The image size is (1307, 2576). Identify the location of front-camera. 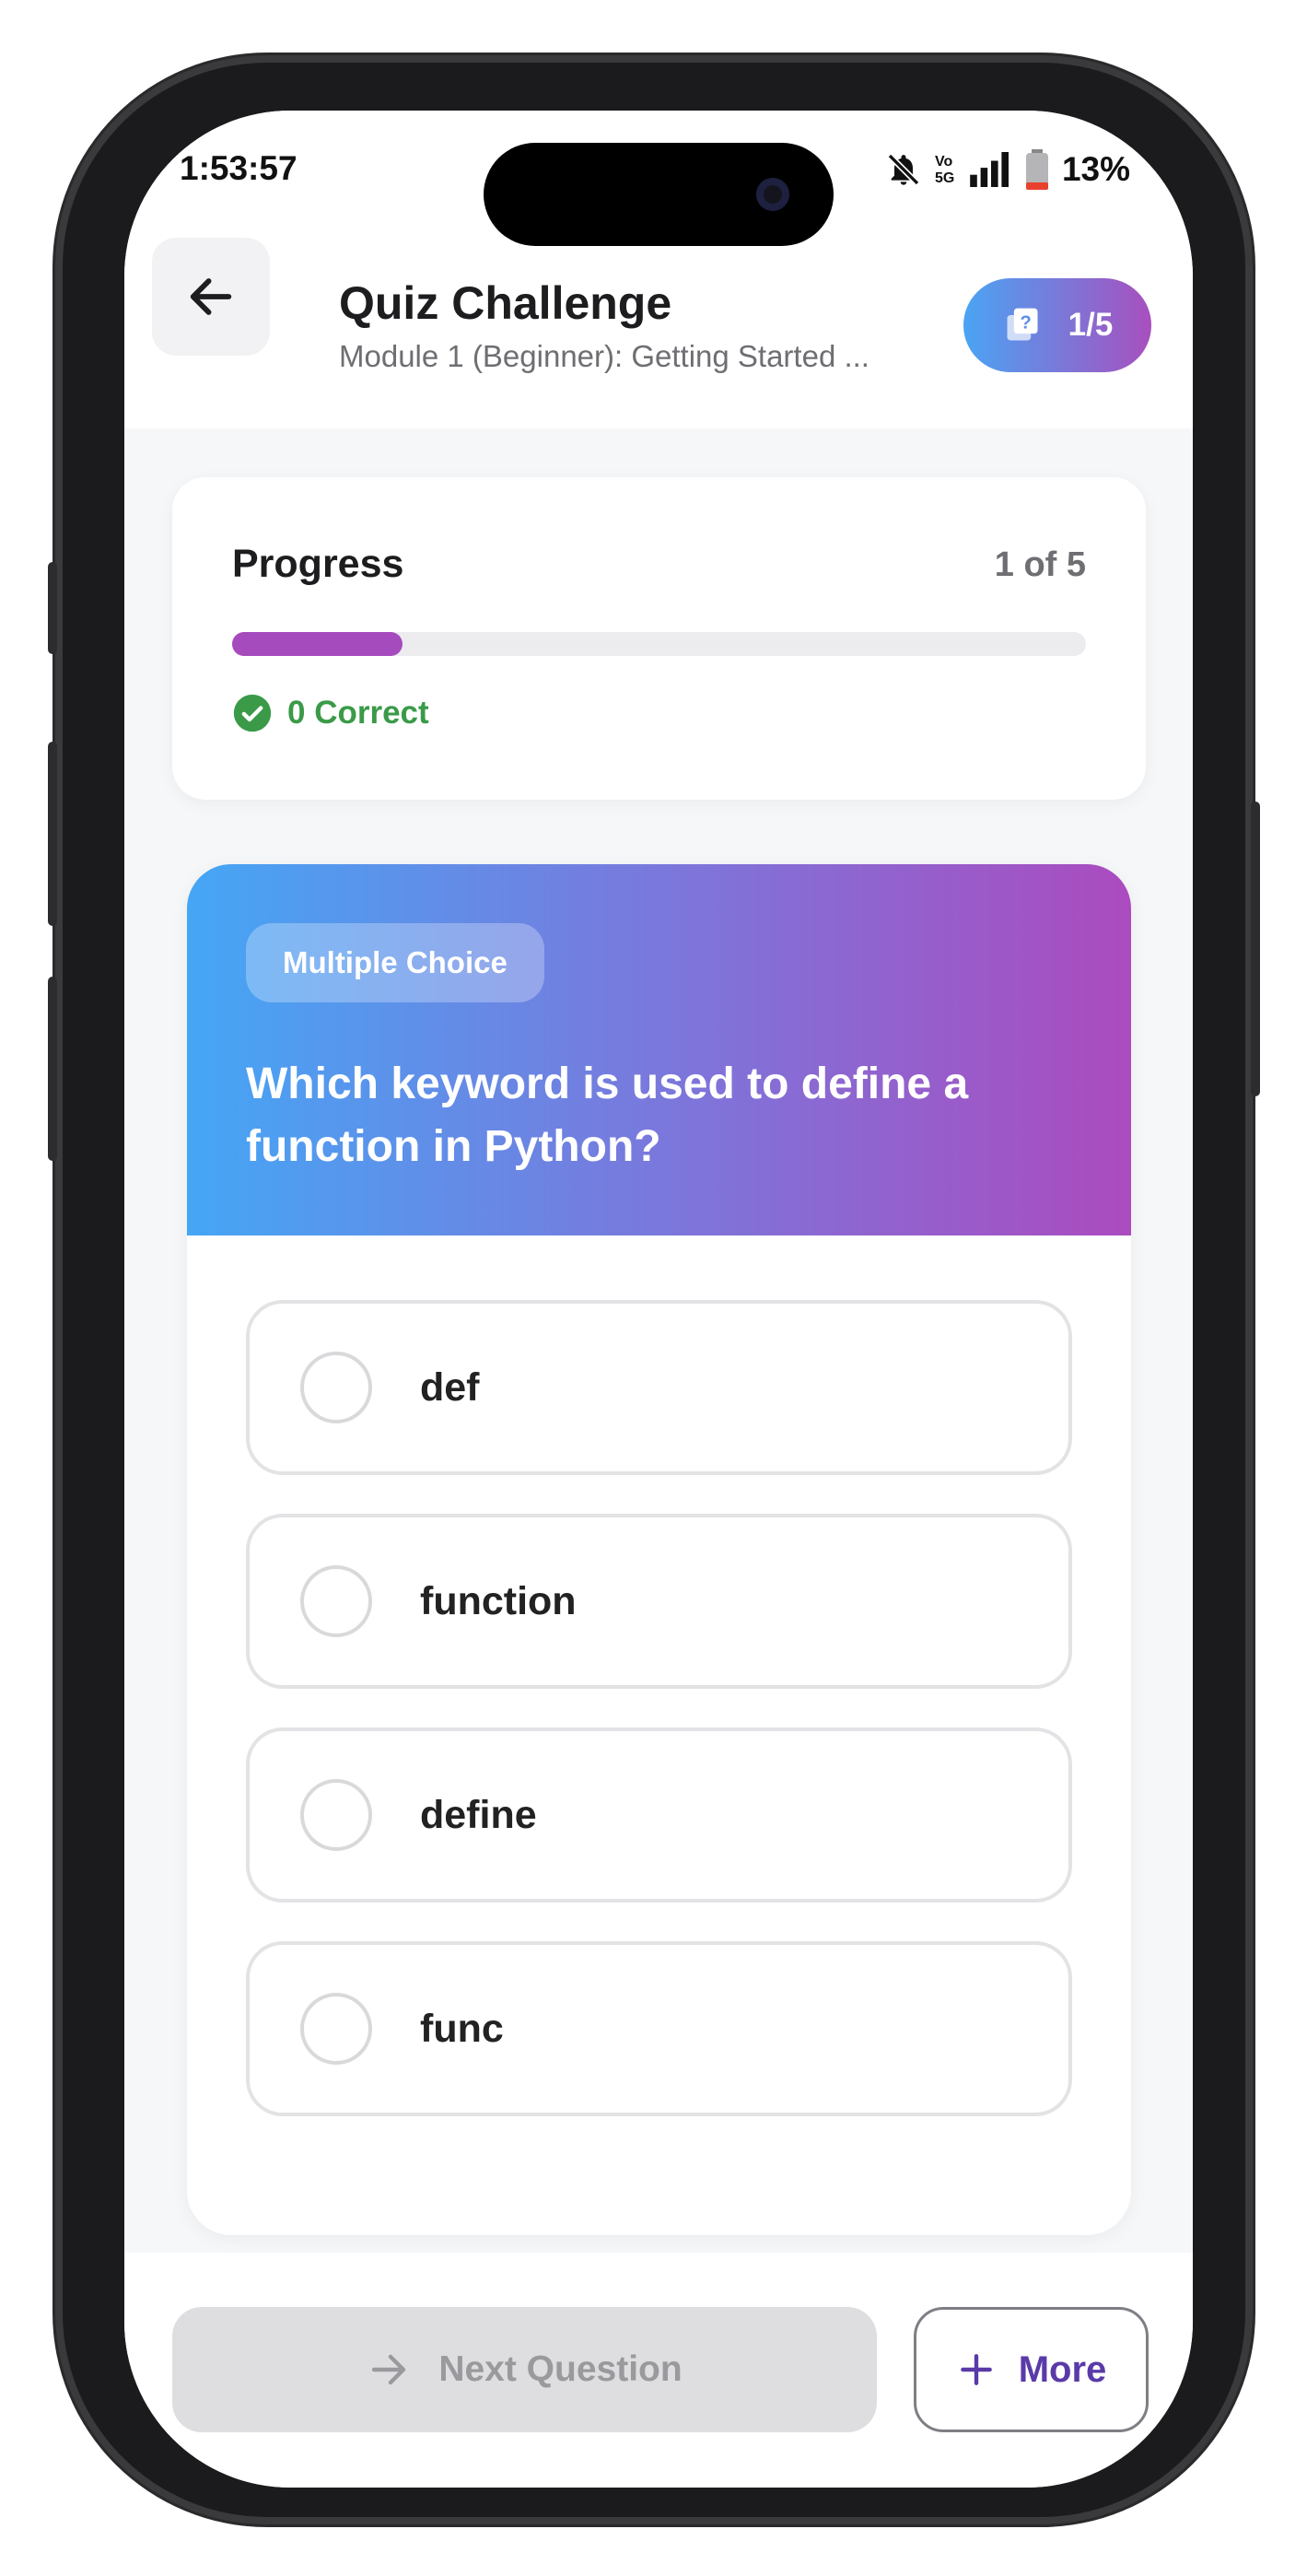
(773, 195).